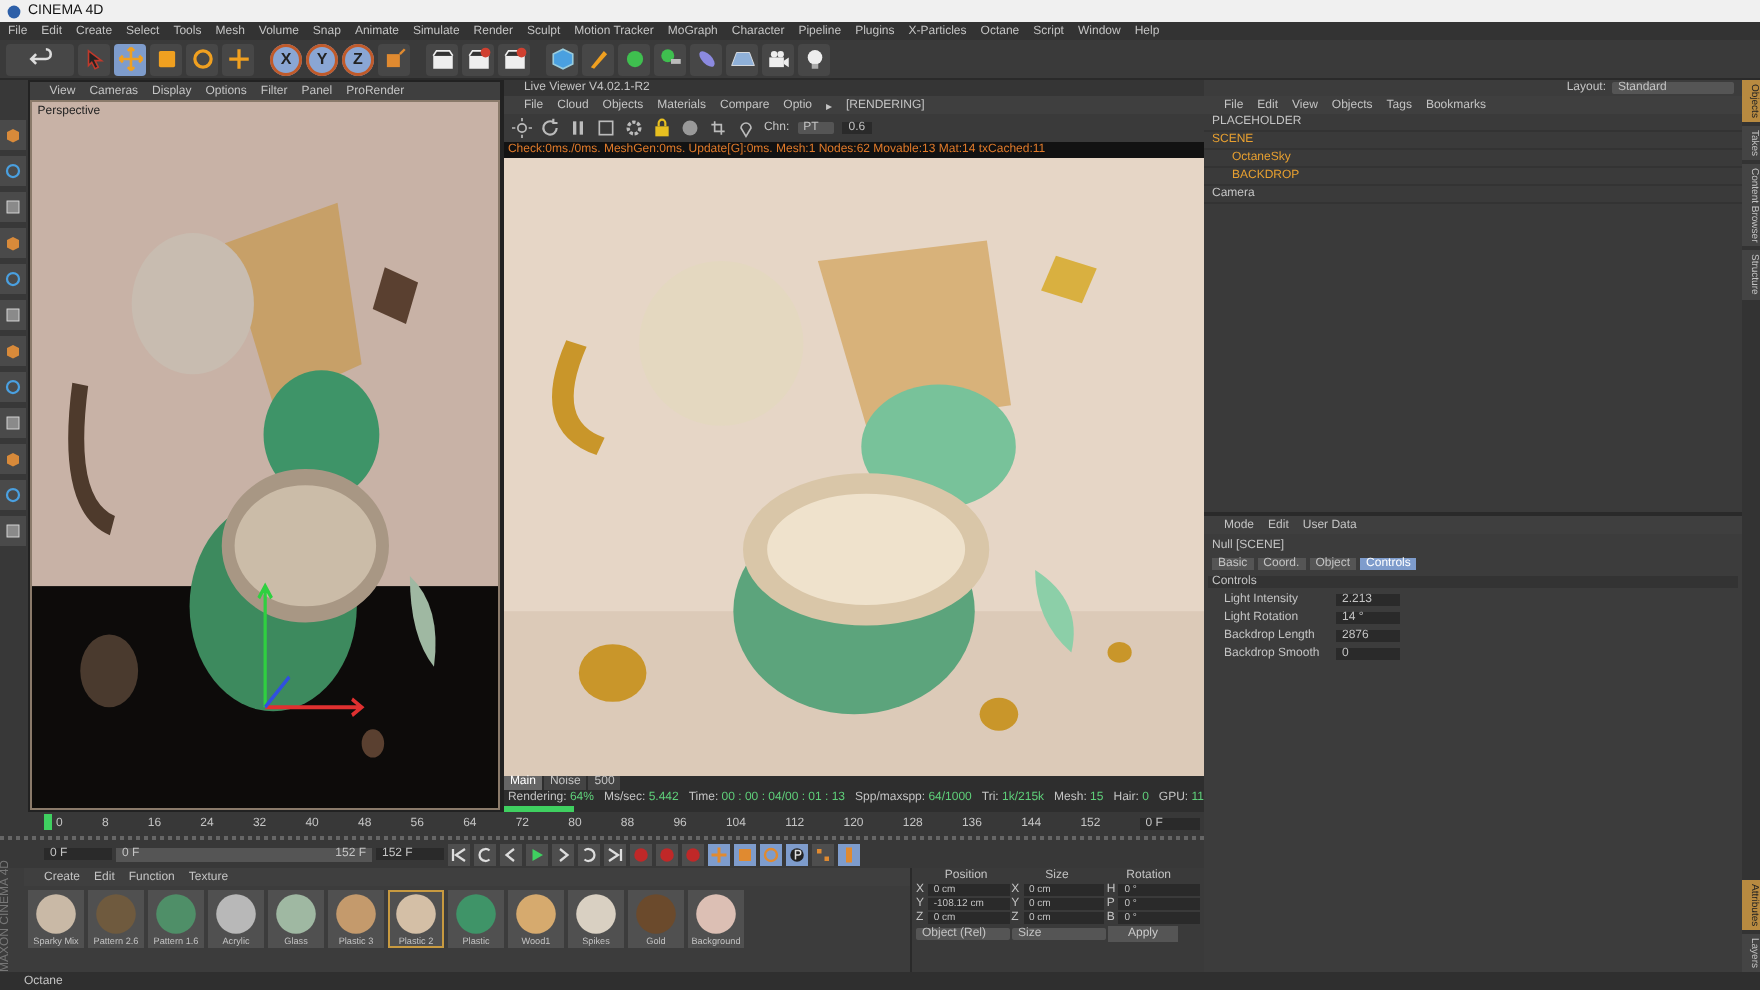  I want to click on camera-icon, so click(778, 59).